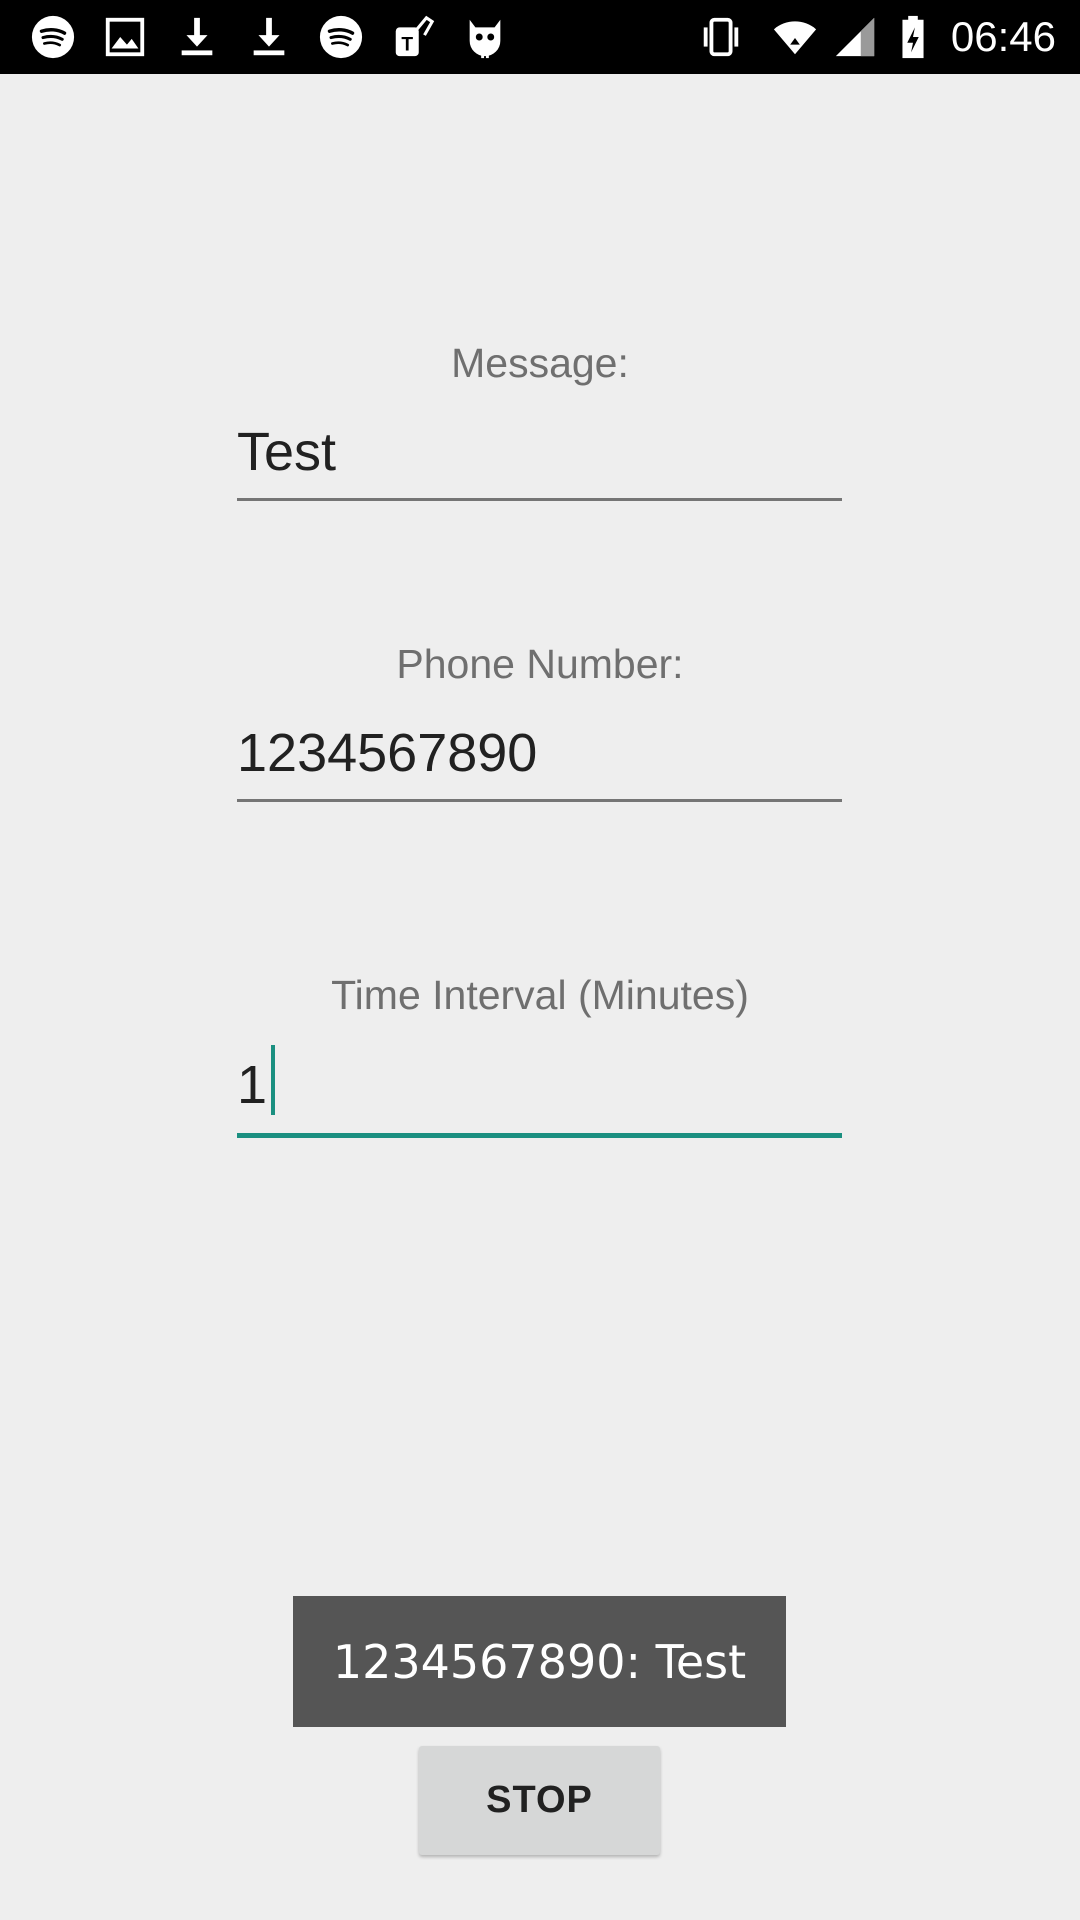 The image size is (1080, 1920). I want to click on text-cursor, so click(273, 1080).